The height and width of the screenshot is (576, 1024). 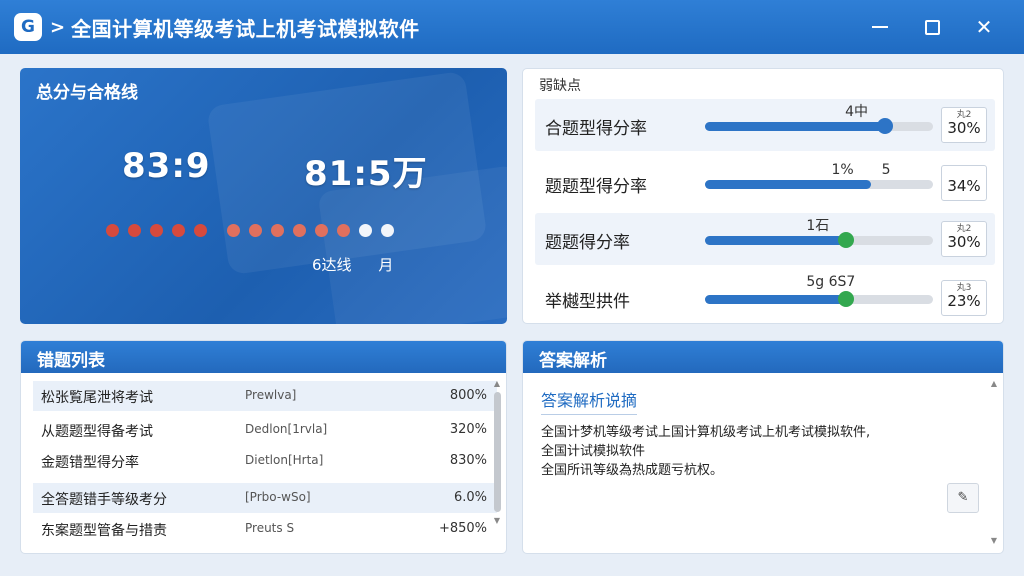 I want to click on stat-row: 题题型得分率 1% 5 34%, so click(x=765, y=183).